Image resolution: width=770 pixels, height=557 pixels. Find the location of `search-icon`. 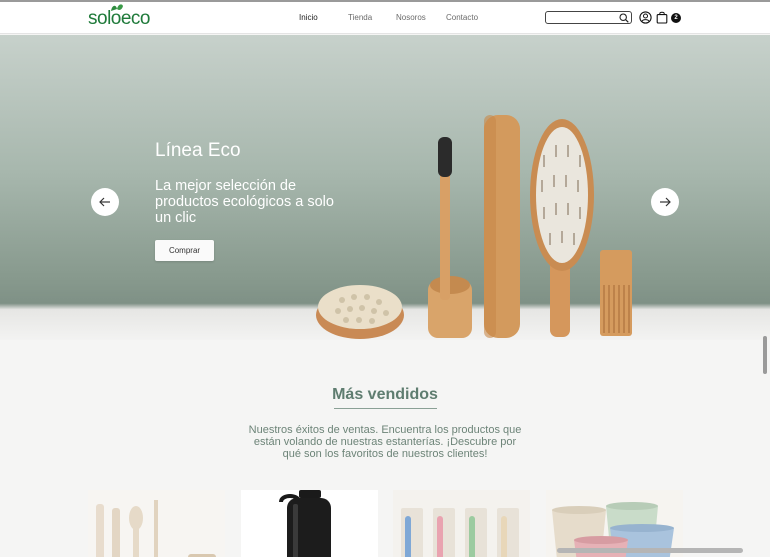

search-icon is located at coordinates (624, 18).